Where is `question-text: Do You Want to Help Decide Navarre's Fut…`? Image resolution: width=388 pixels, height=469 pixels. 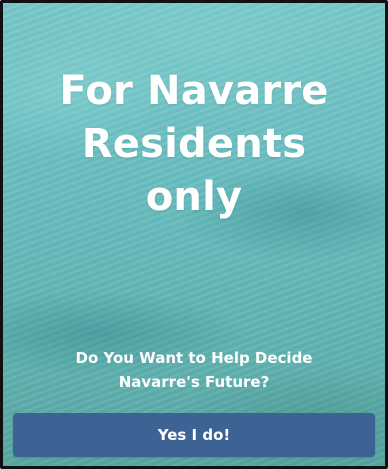
question-text: Do You Want to Help Decide Navarre's Fut… is located at coordinates (194, 370).